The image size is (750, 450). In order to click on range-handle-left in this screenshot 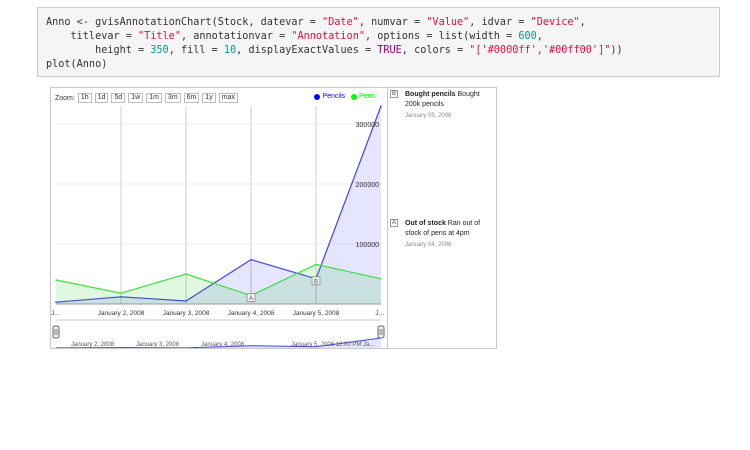, I will do `click(56, 332)`.